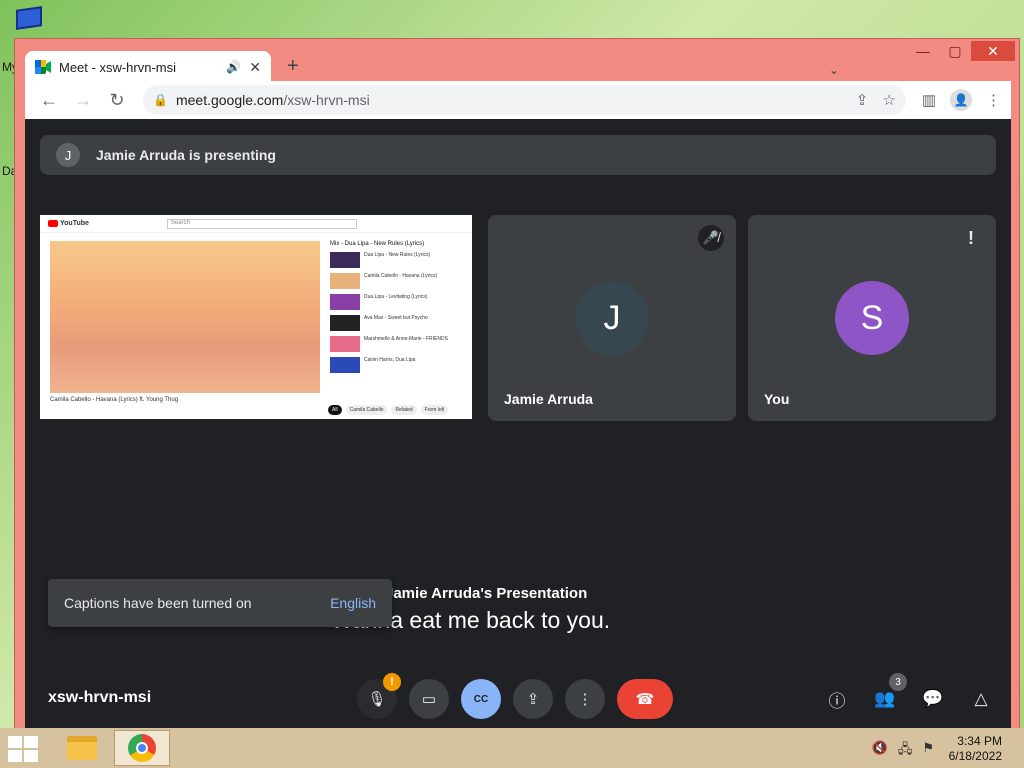 This screenshot has width=1024, height=768. Describe the element at coordinates (377, 699) in the screenshot. I see `microphone-icon: 🎙` at that location.